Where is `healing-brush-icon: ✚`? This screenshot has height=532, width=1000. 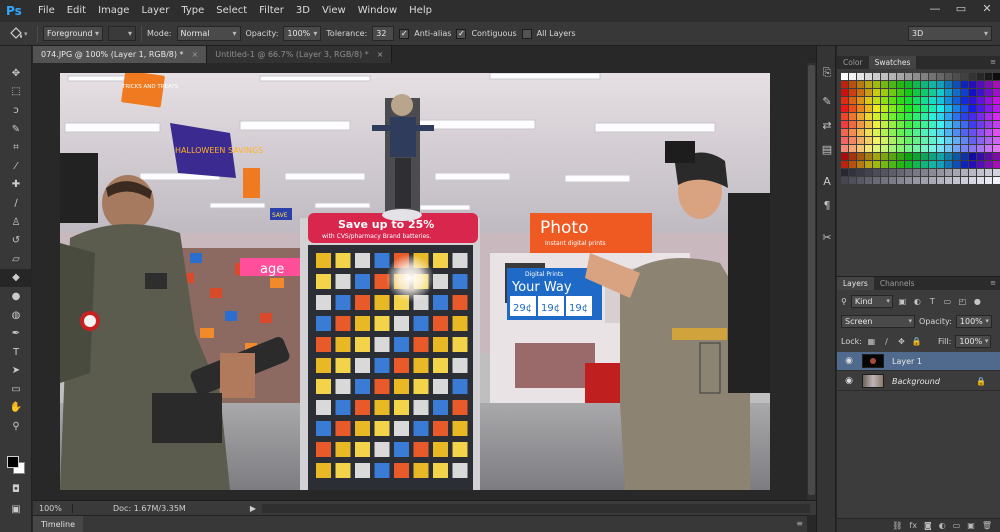 healing-brush-icon: ✚ is located at coordinates (16, 185).